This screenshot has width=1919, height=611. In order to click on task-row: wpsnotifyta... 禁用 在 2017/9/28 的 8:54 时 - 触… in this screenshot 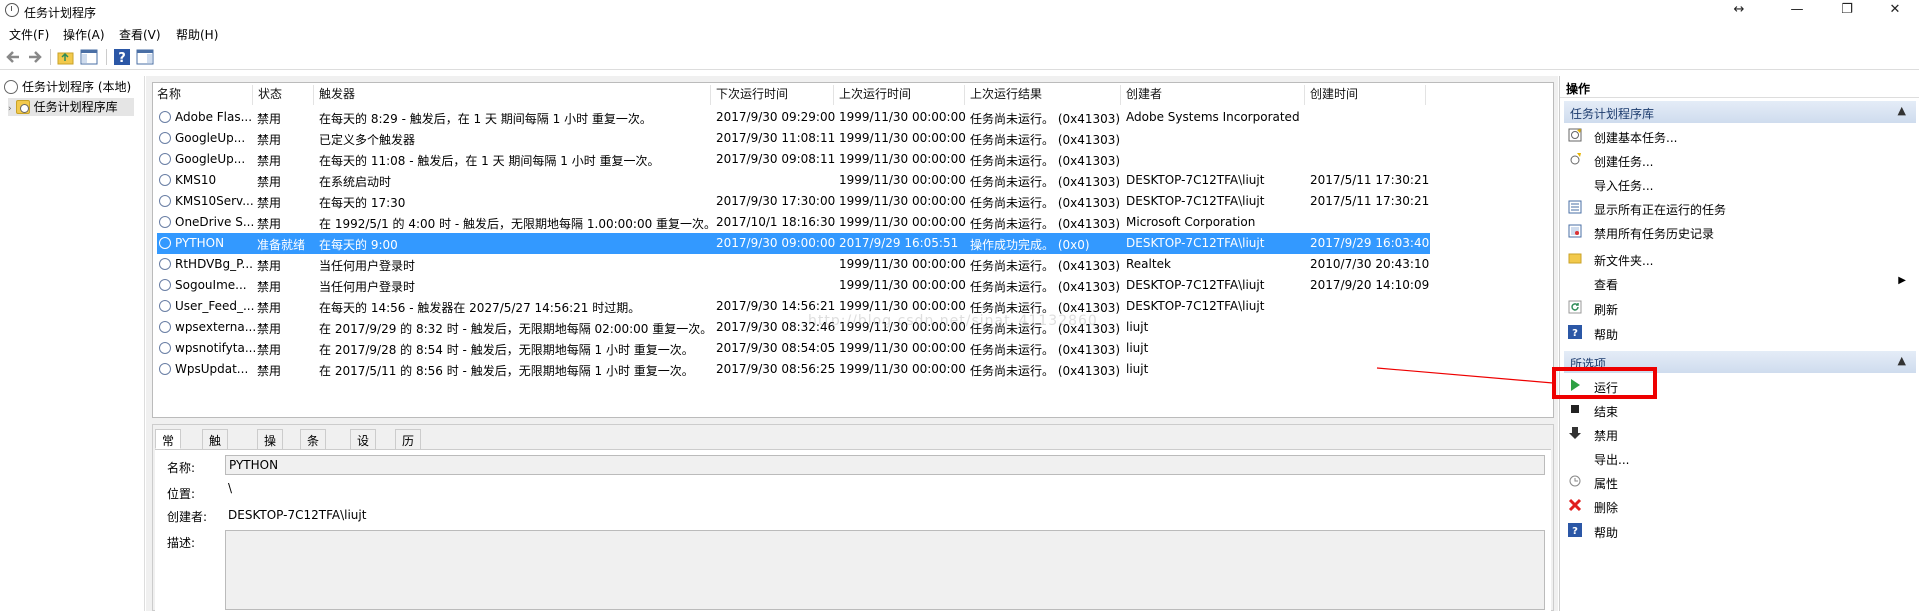, I will do `click(855, 348)`.